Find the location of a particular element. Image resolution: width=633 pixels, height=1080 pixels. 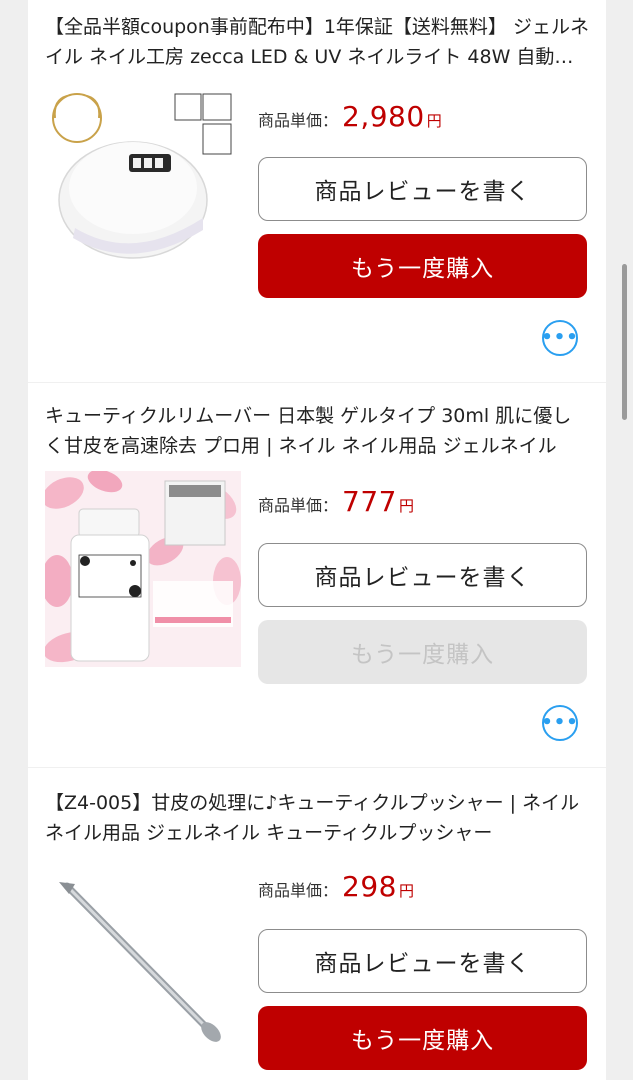

price-value: 298 is located at coordinates (369, 886).